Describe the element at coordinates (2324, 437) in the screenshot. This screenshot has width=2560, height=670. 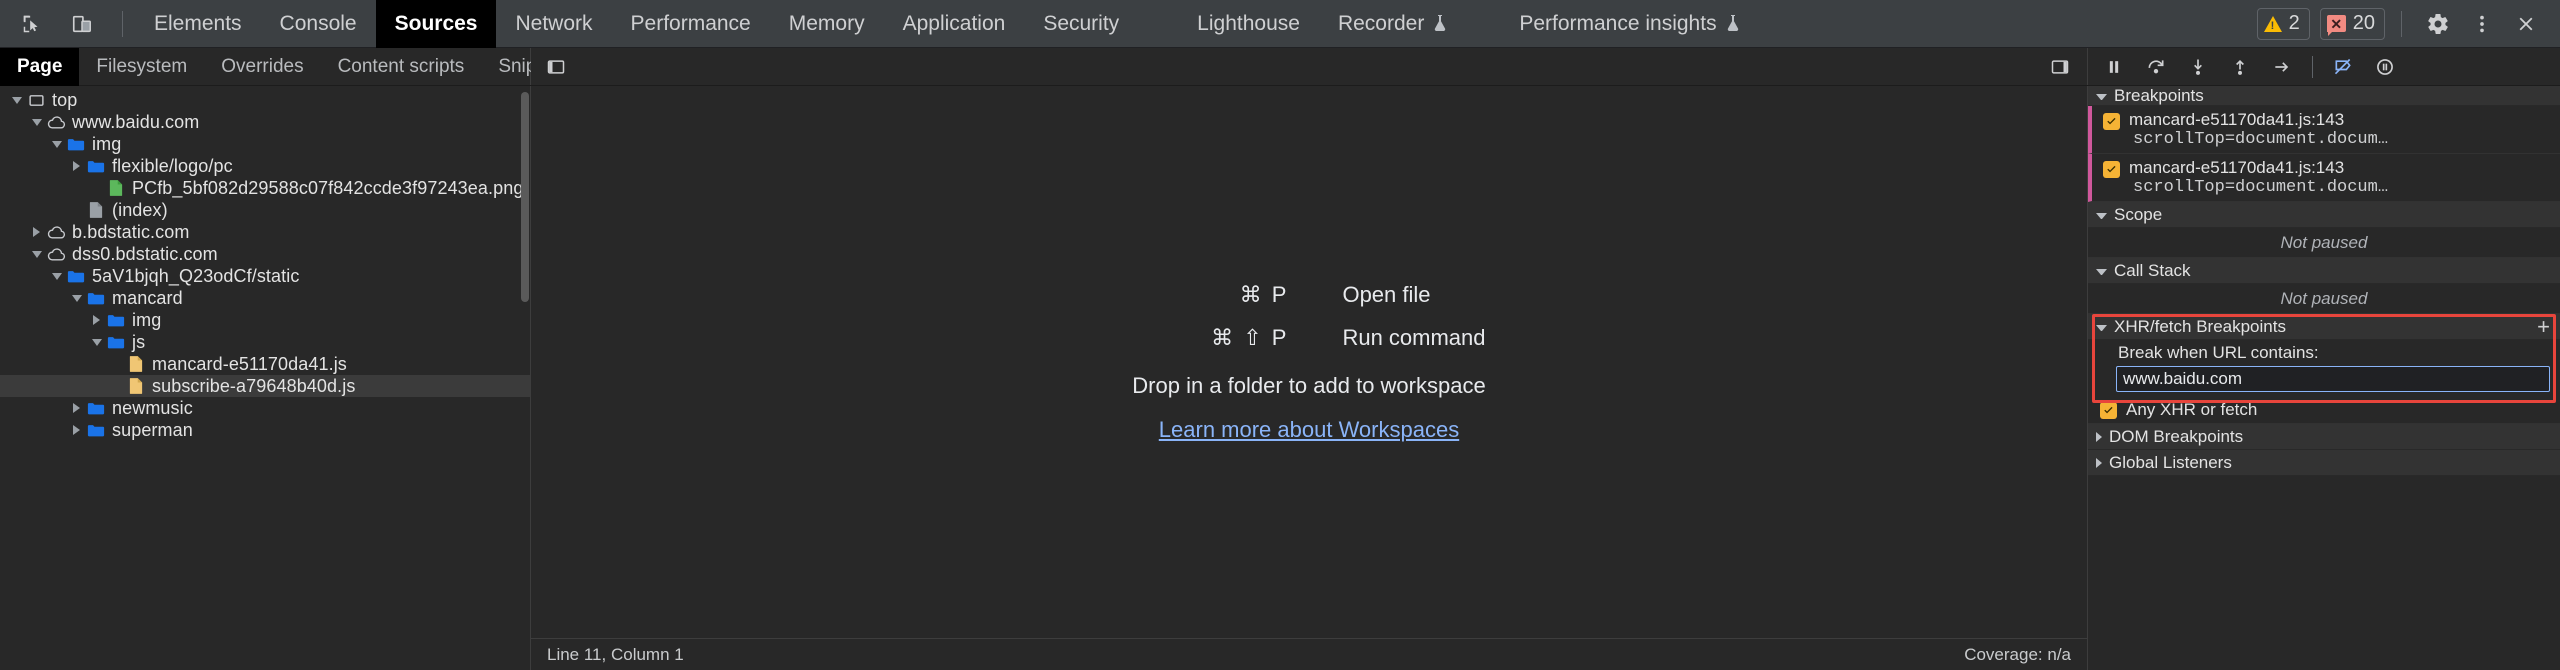
I see `section-dom-breakpoints: DOM Breakpoints` at that location.